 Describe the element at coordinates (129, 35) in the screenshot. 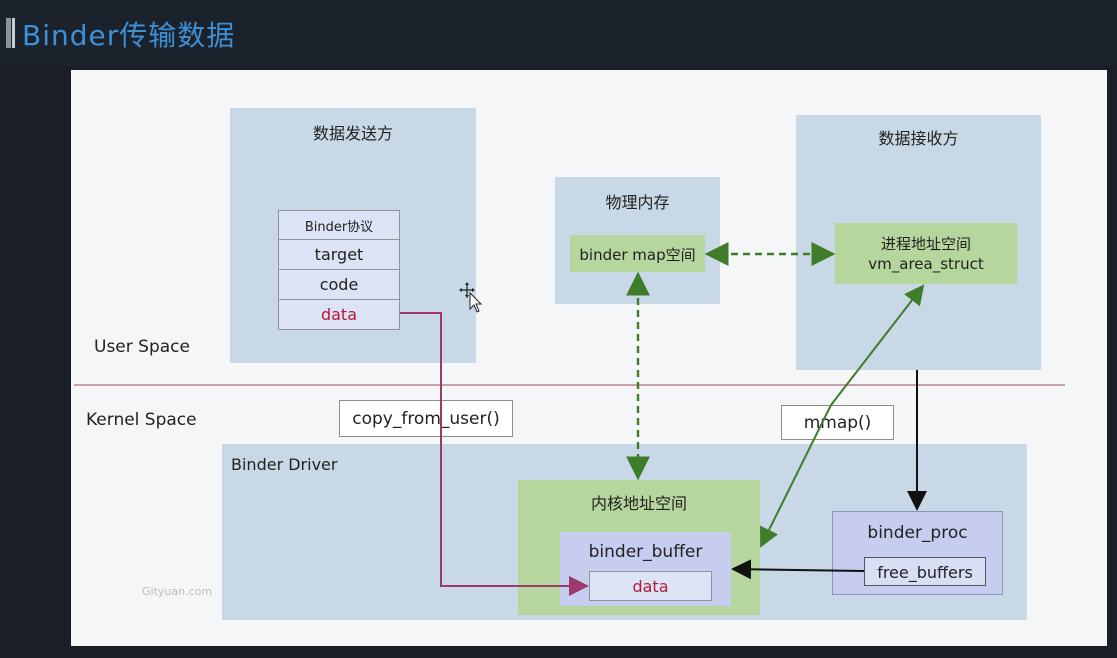

I see `slide-title: Binder传输数据` at that location.